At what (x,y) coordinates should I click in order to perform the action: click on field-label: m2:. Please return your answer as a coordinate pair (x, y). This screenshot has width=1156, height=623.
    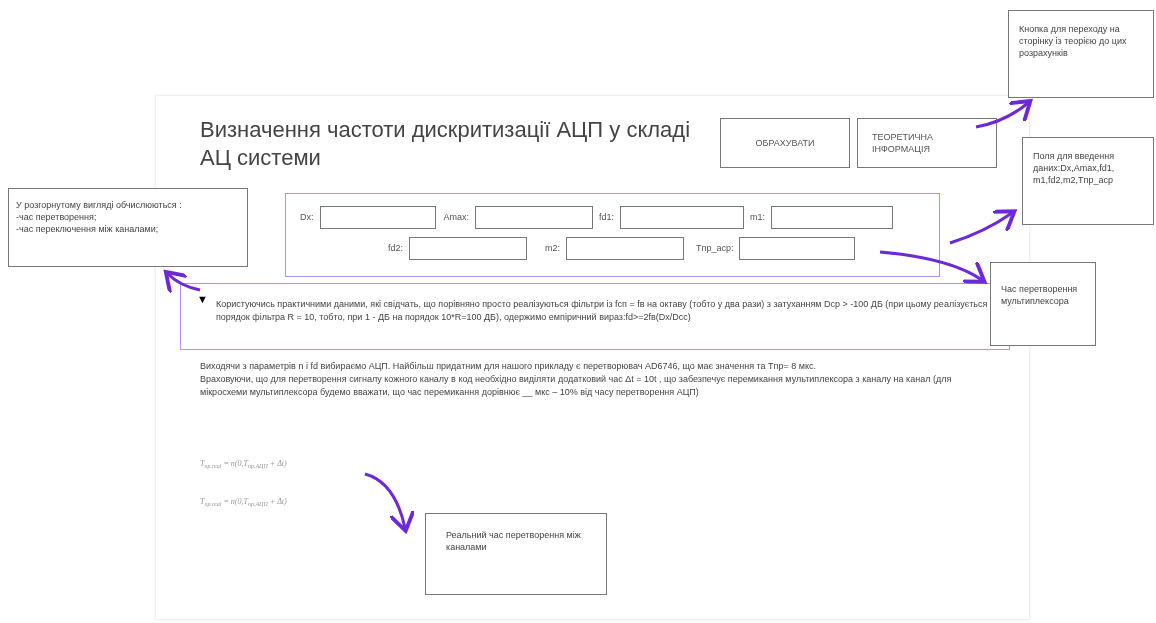
    Looking at the image, I should click on (553, 248).